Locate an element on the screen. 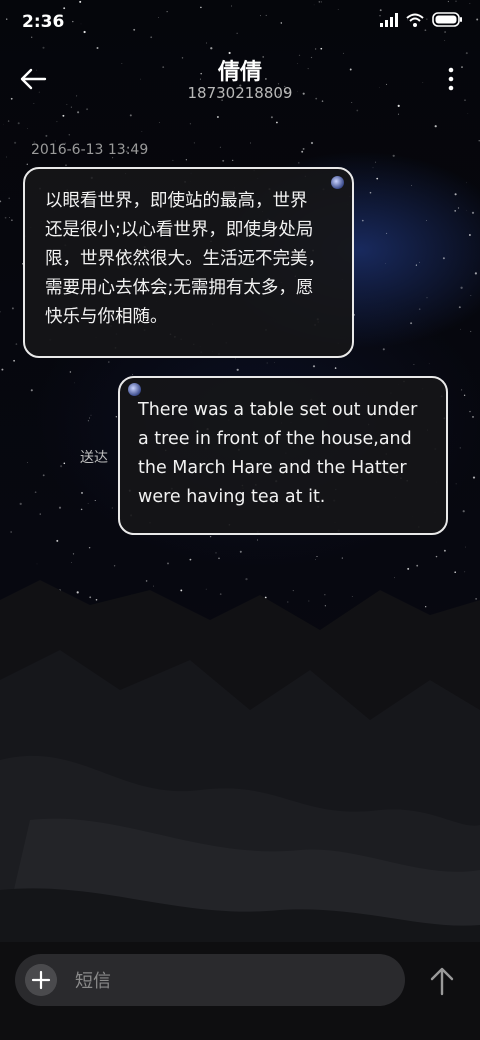 Image resolution: width=480 pixels, height=1040 pixels. message-line: 快乐与你相随。 is located at coordinates (106, 317).